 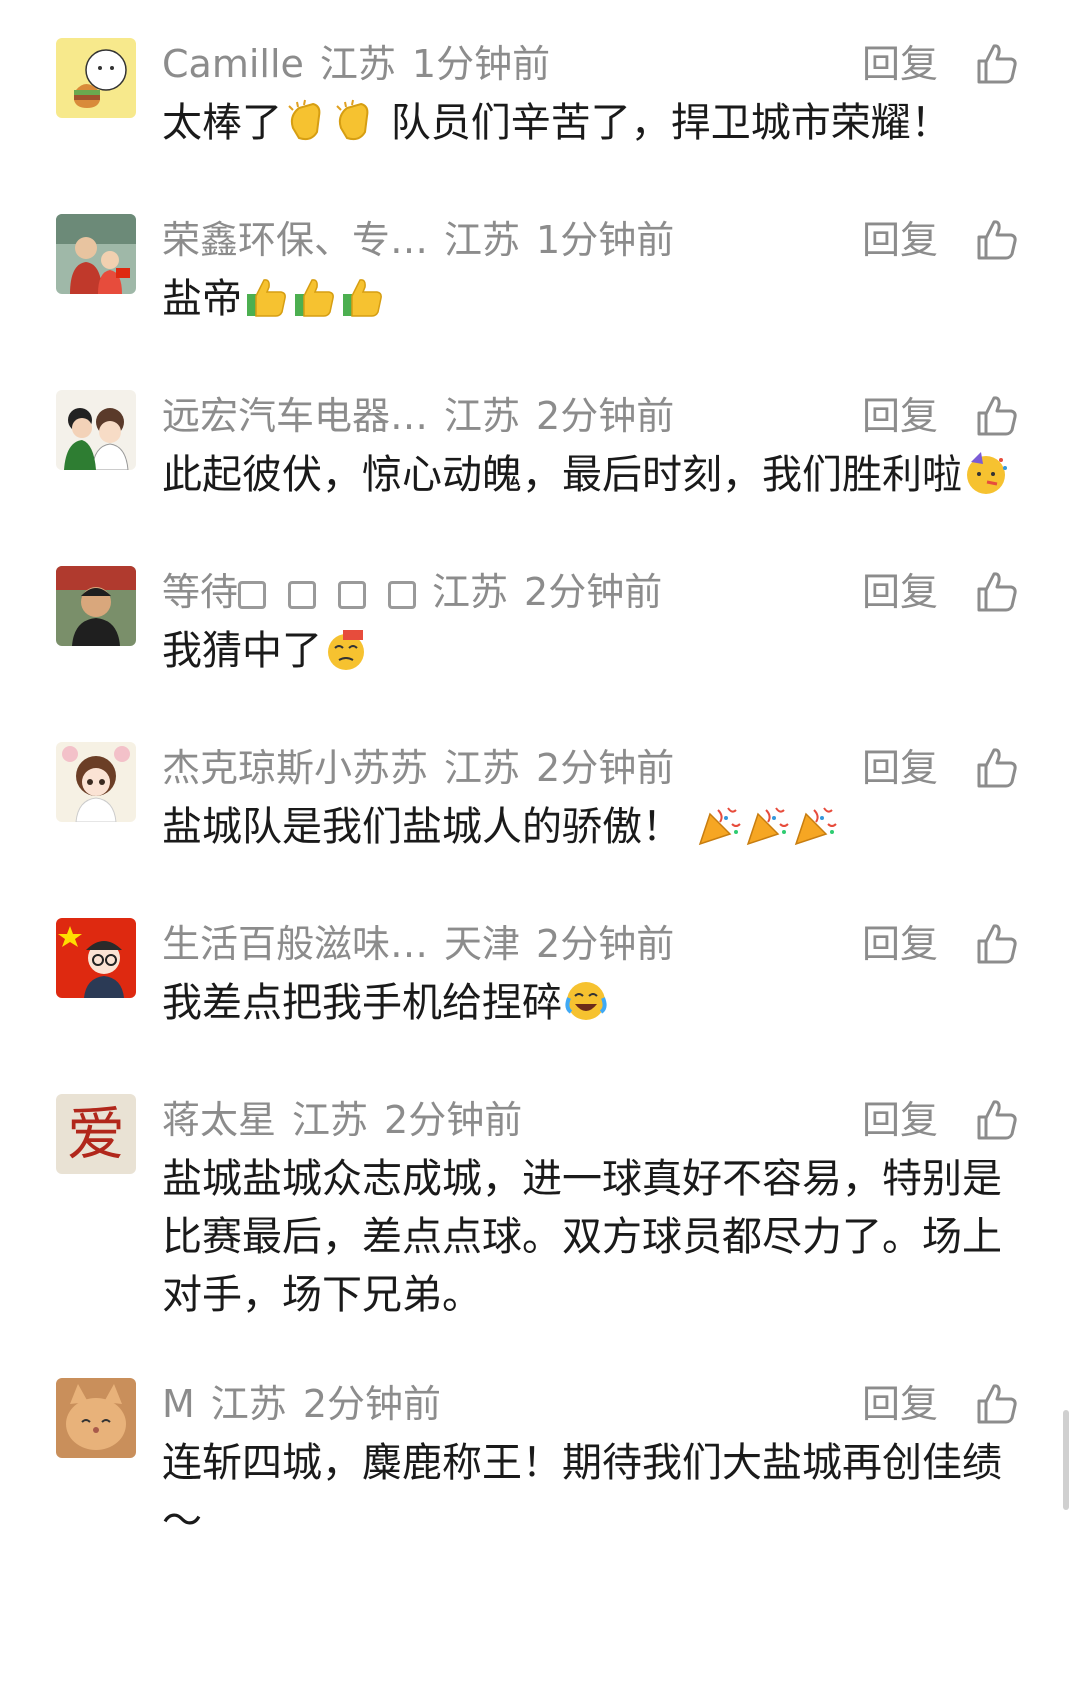 I want to click on 666-face-icon, so click(x=346, y=650).